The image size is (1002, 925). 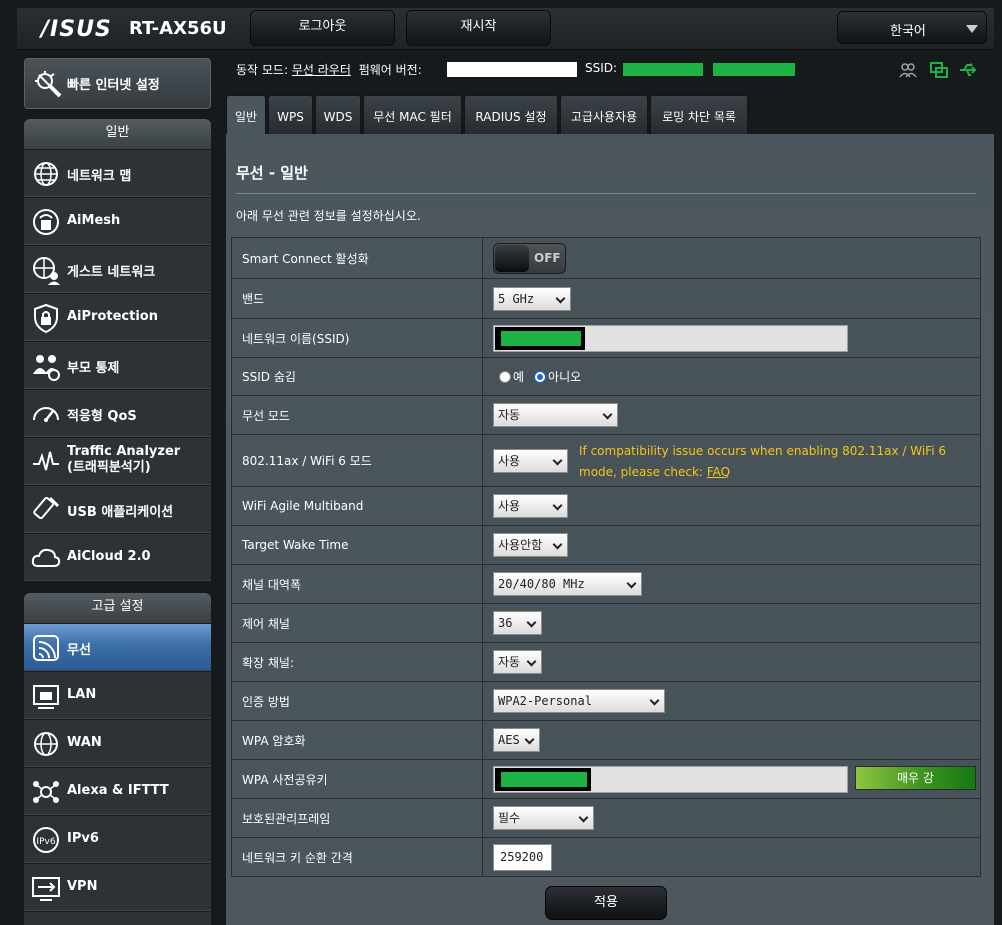 I want to click on ssid-input, so click(x=670, y=338).